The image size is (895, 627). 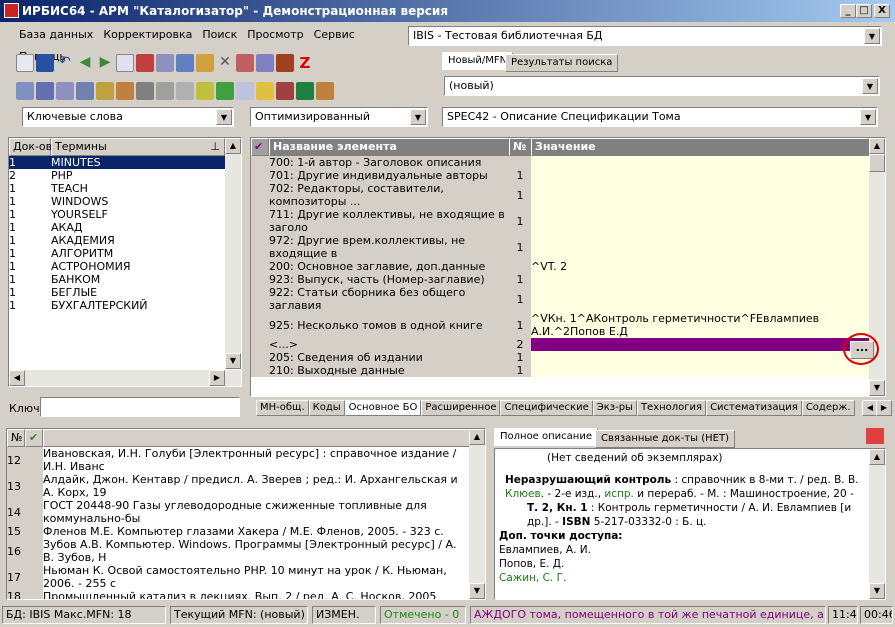 I want to click on settings-icon, so click(x=325, y=91).